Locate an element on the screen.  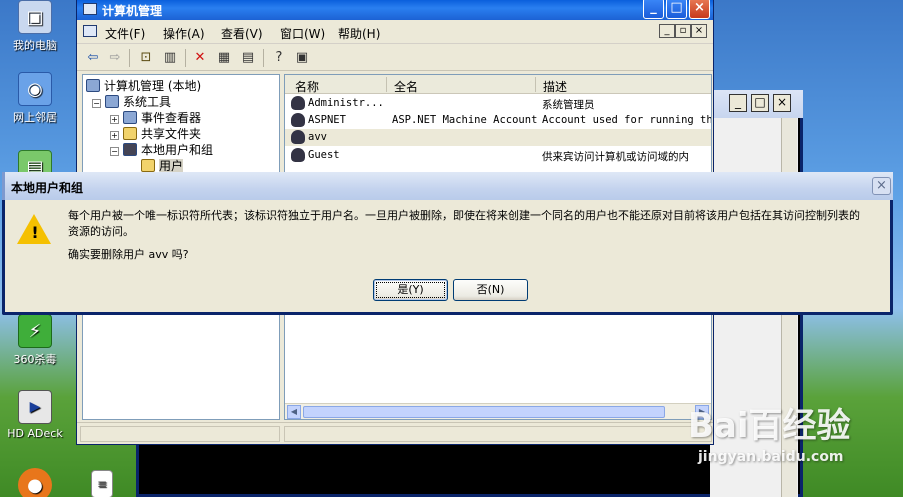
menu-action: 操作(A) is located at coordinates (184, 33).